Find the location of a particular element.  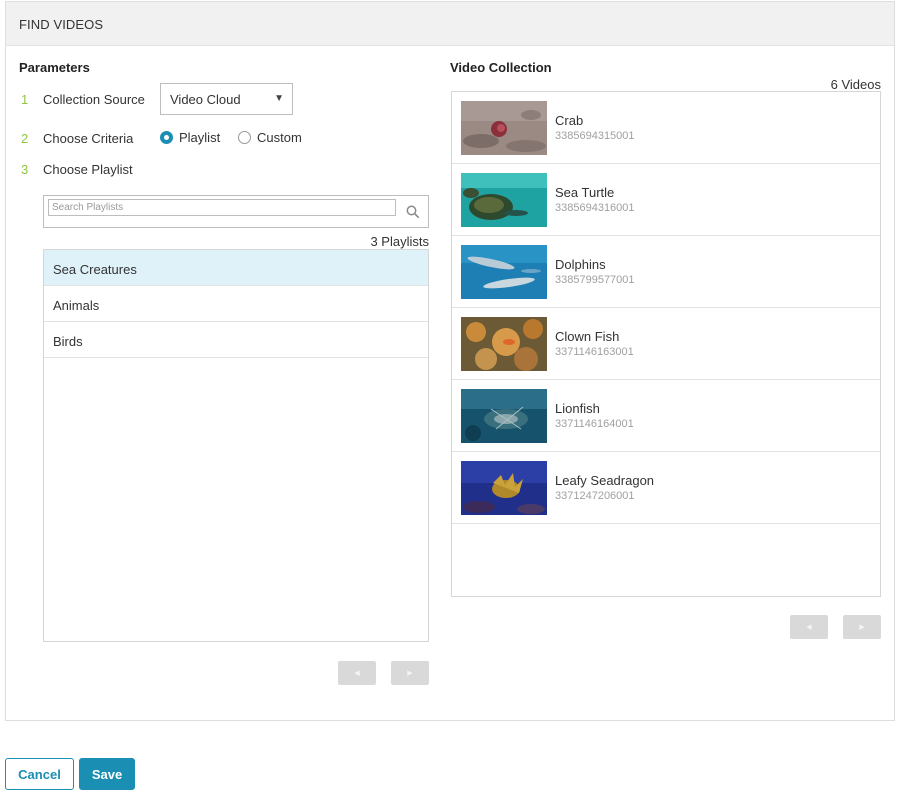

radio-unchecked-icon is located at coordinates (244, 137).